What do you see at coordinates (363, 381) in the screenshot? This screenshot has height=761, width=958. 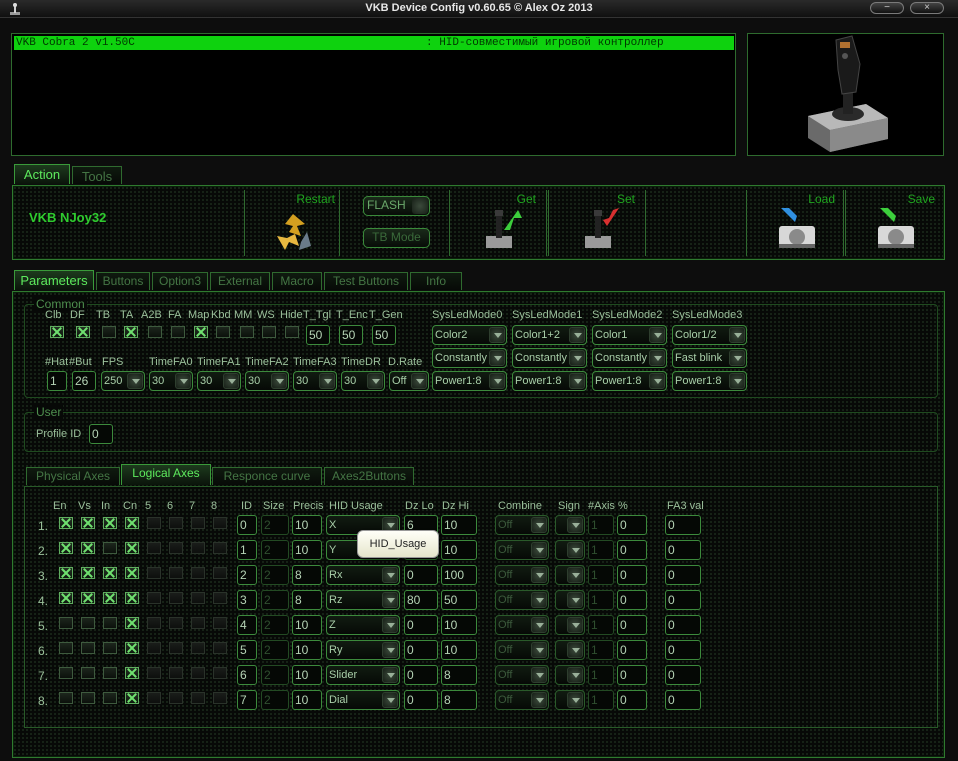 I see `timedr-select: 30` at bounding box center [363, 381].